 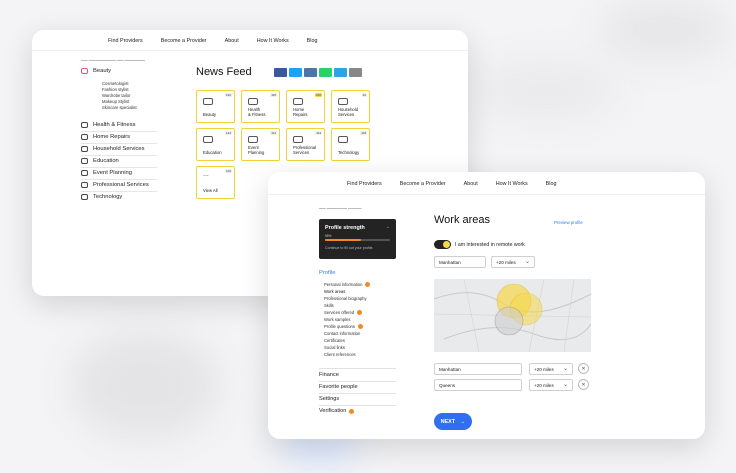 I want to click on profile-strength-fill, so click(x=343, y=240).